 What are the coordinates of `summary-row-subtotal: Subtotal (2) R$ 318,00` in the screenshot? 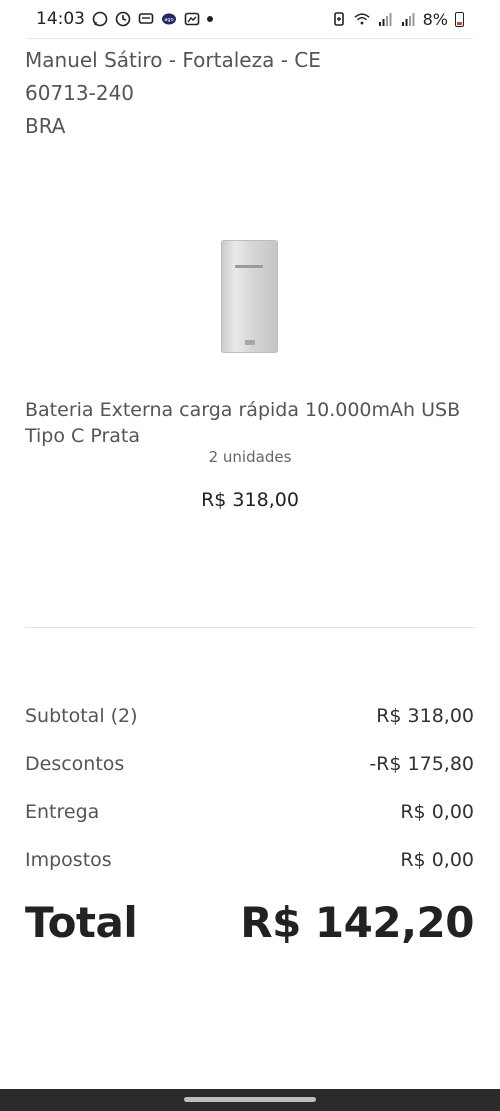 It's located at (249, 716).